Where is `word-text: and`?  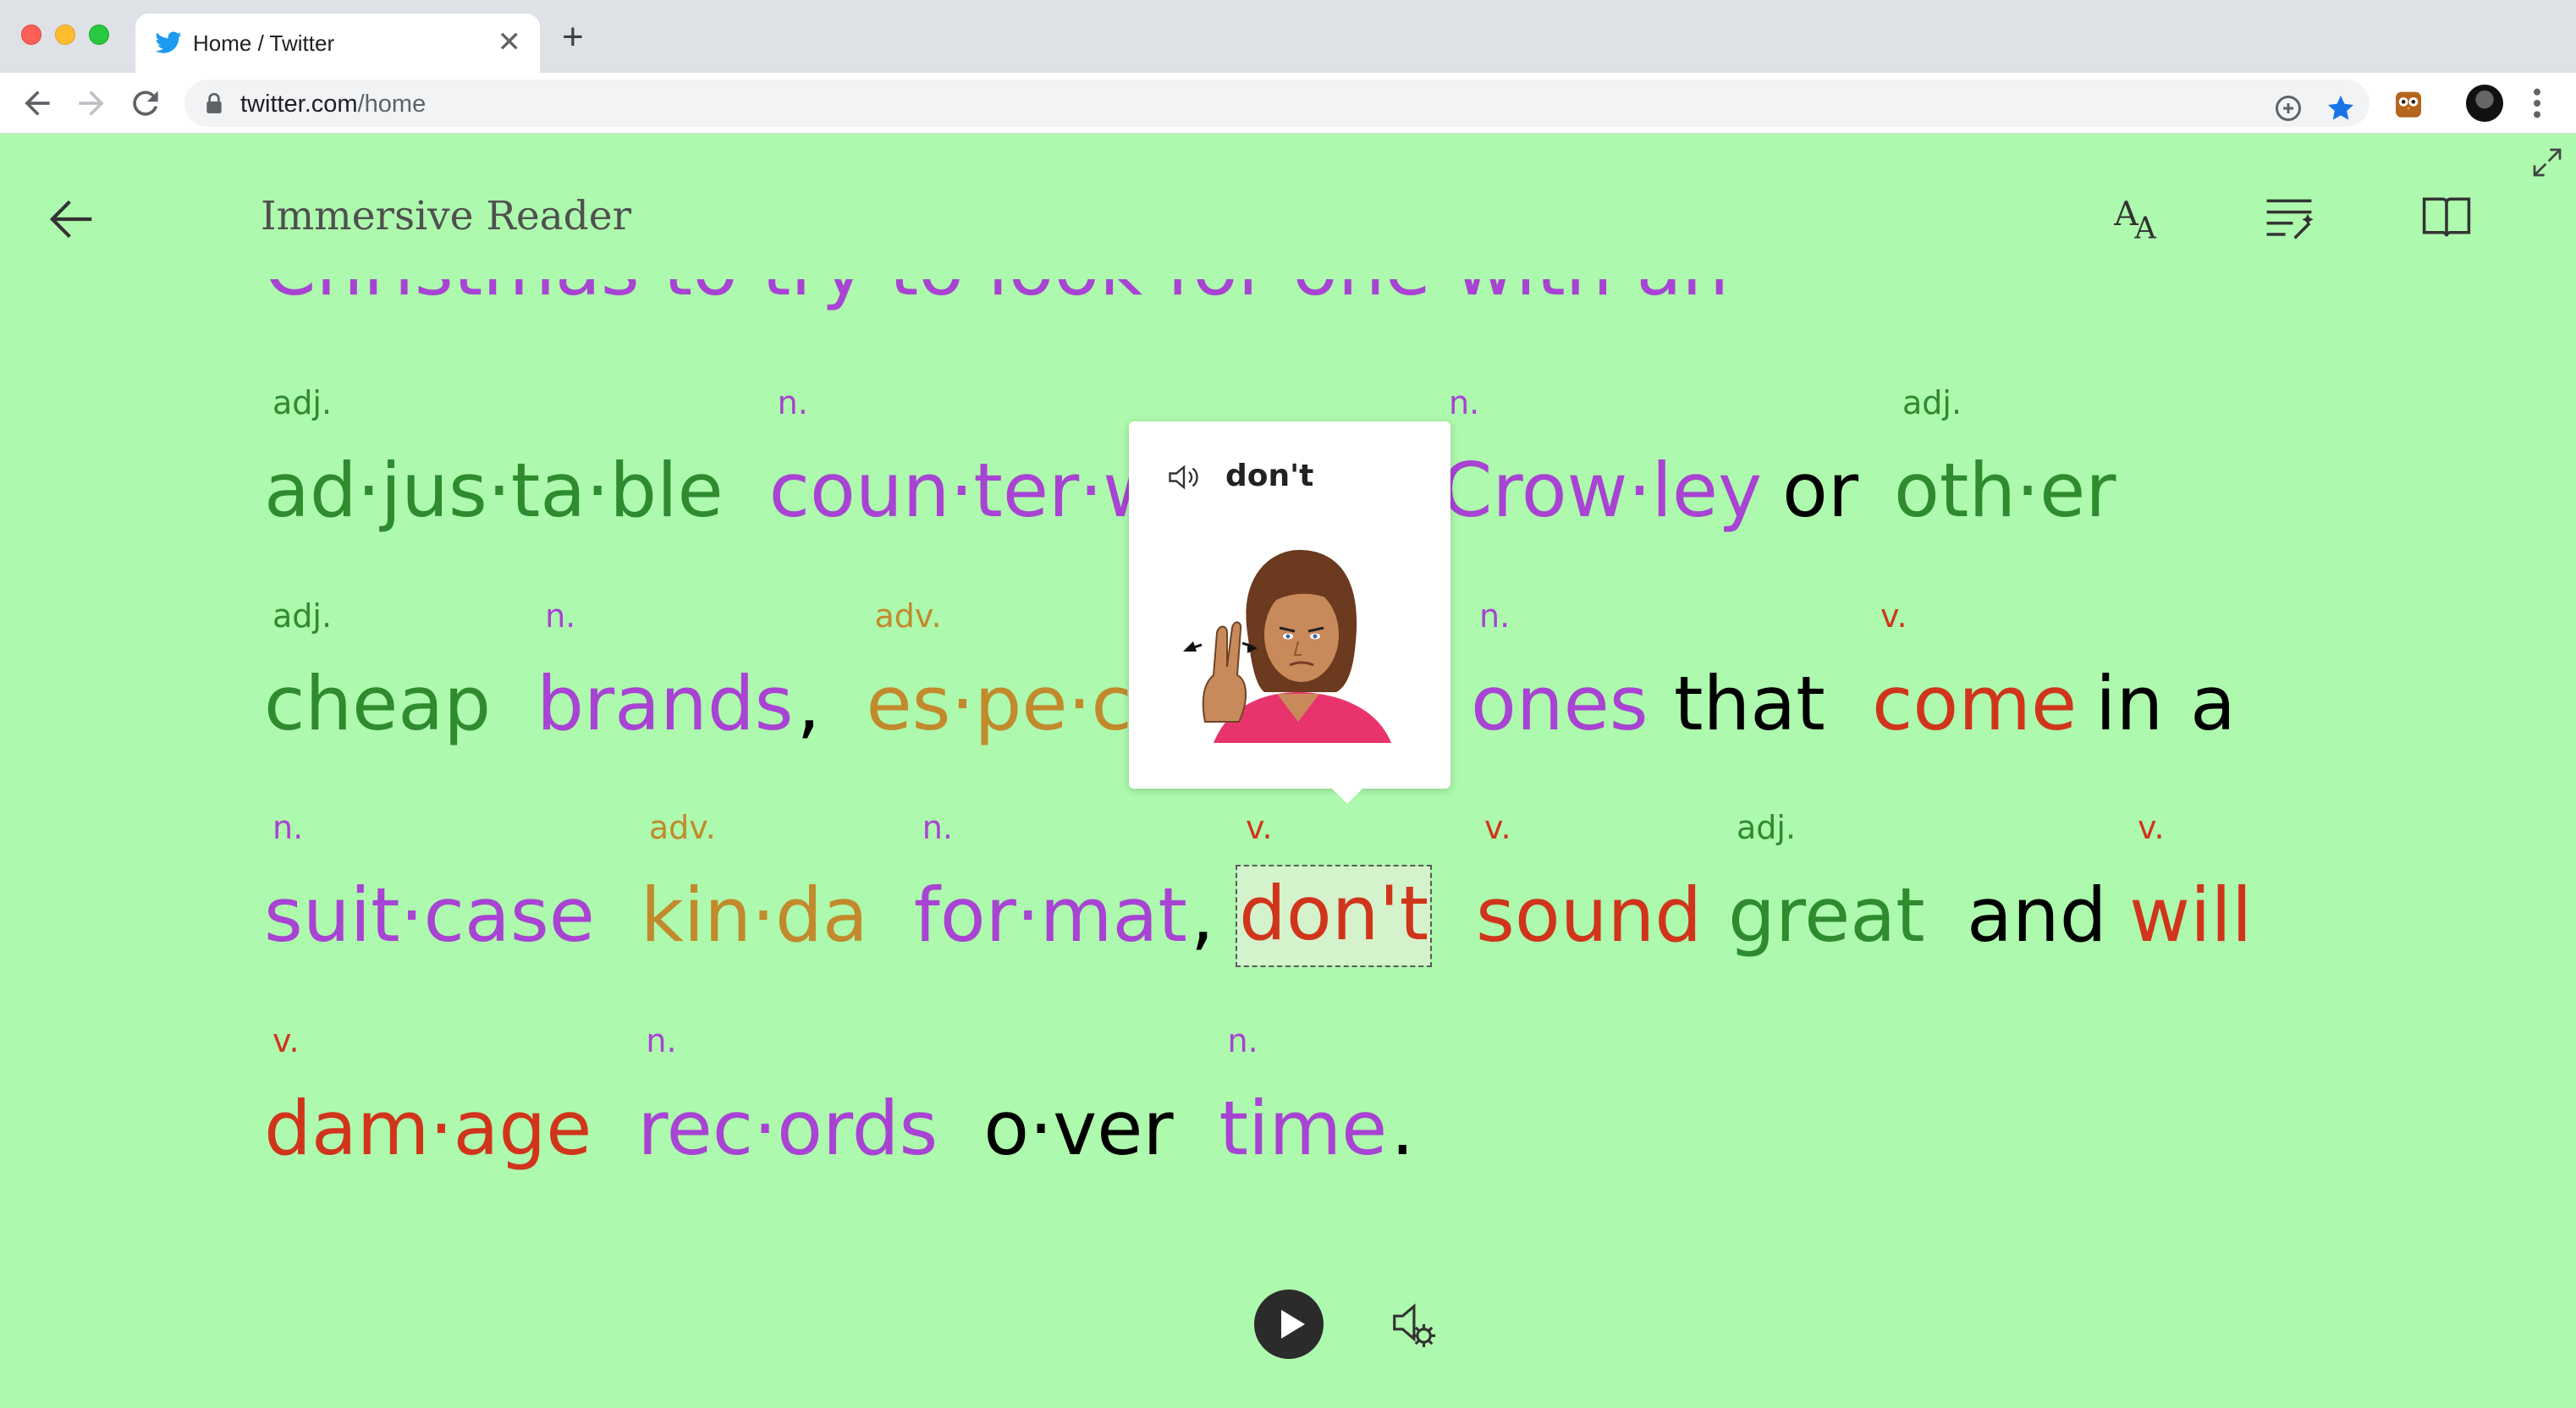
word-text: and is located at coordinates (2037, 915).